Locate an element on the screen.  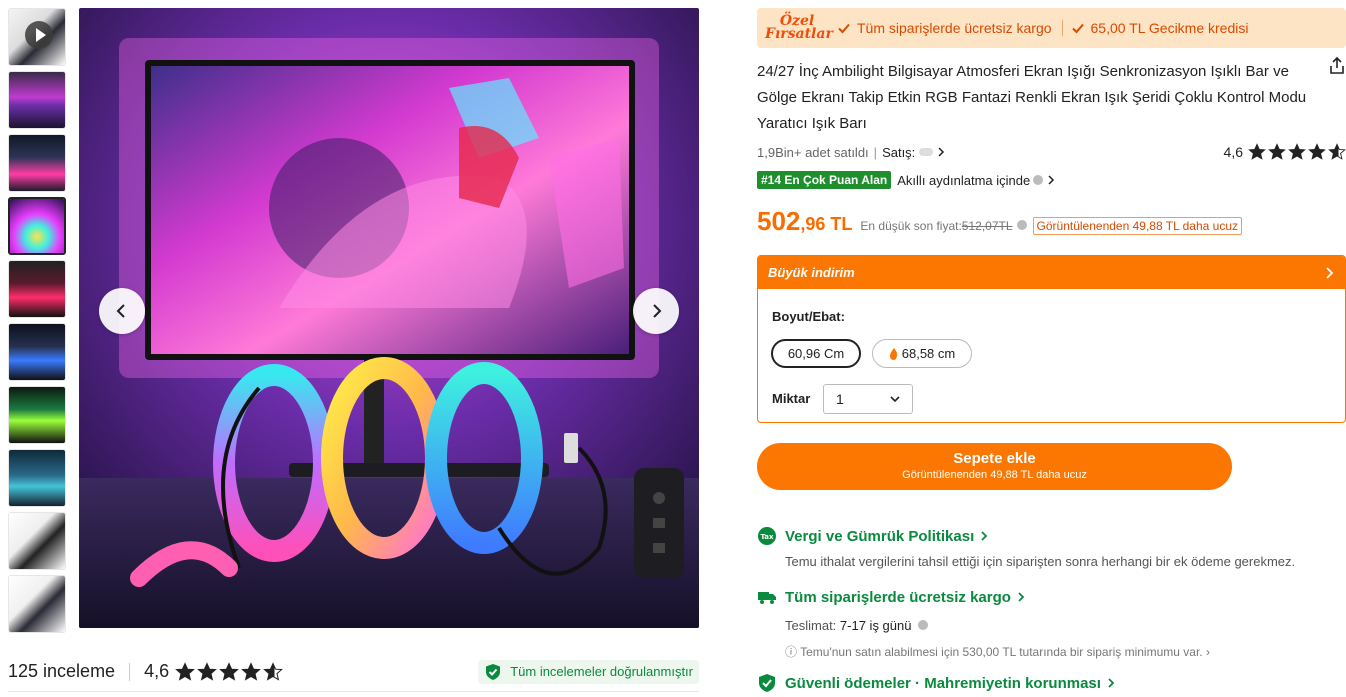
promo-chip-label: Tüm siparişlerde ücretsiz kargo is located at coordinates (954, 28).